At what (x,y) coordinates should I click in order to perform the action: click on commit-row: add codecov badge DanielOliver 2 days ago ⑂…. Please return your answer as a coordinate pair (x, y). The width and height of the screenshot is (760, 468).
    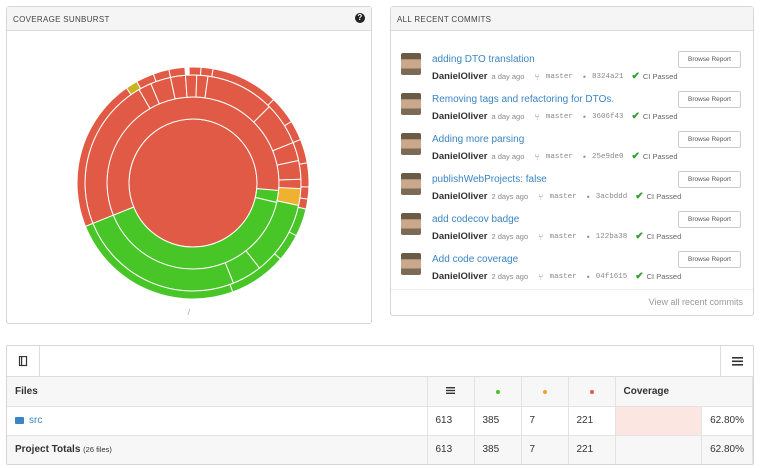
    Looking at the image, I should click on (572, 227).